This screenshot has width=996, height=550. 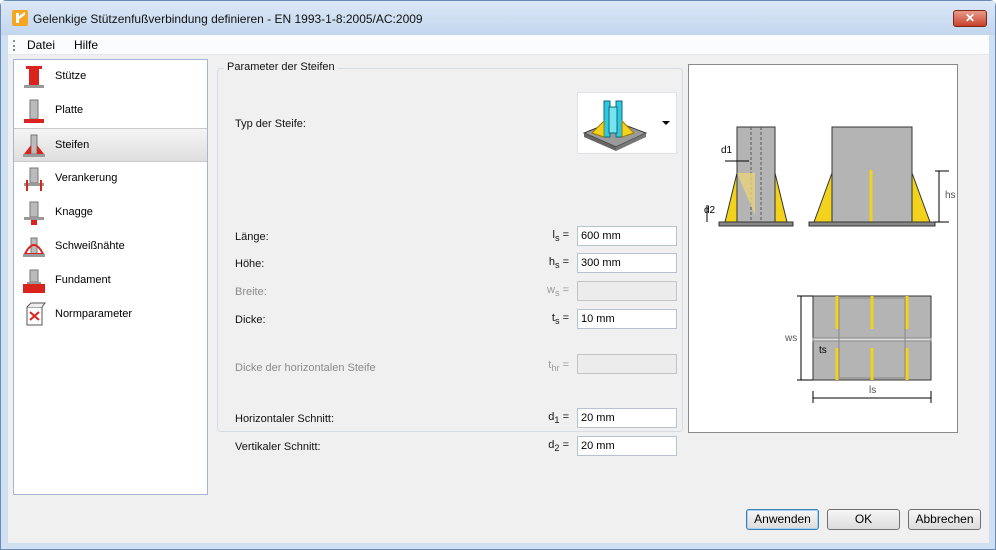 What do you see at coordinates (83, 280) in the screenshot?
I see `nav-label: Fundament` at bounding box center [83, 280].